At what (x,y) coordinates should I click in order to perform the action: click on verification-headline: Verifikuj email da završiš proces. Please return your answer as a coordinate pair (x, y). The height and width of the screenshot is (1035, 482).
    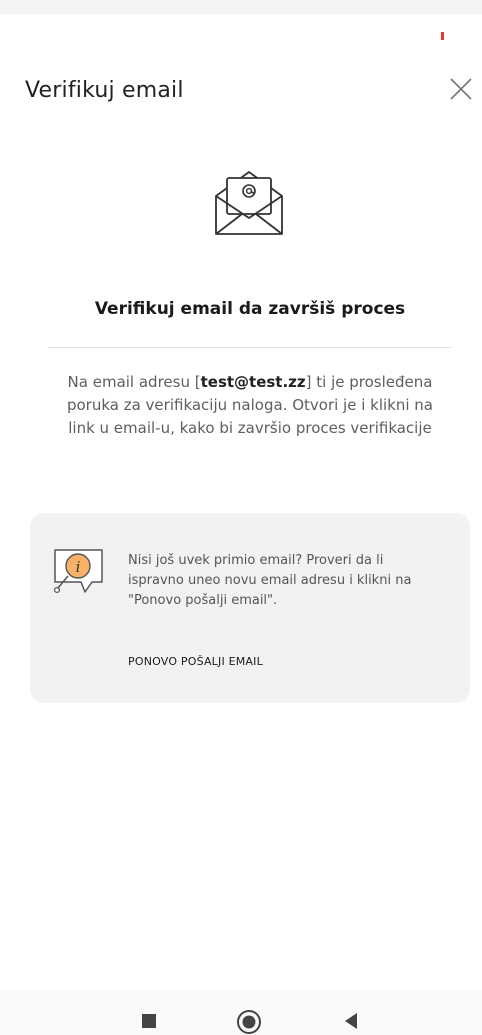
    Looking at the image, I should click on (250, 309).